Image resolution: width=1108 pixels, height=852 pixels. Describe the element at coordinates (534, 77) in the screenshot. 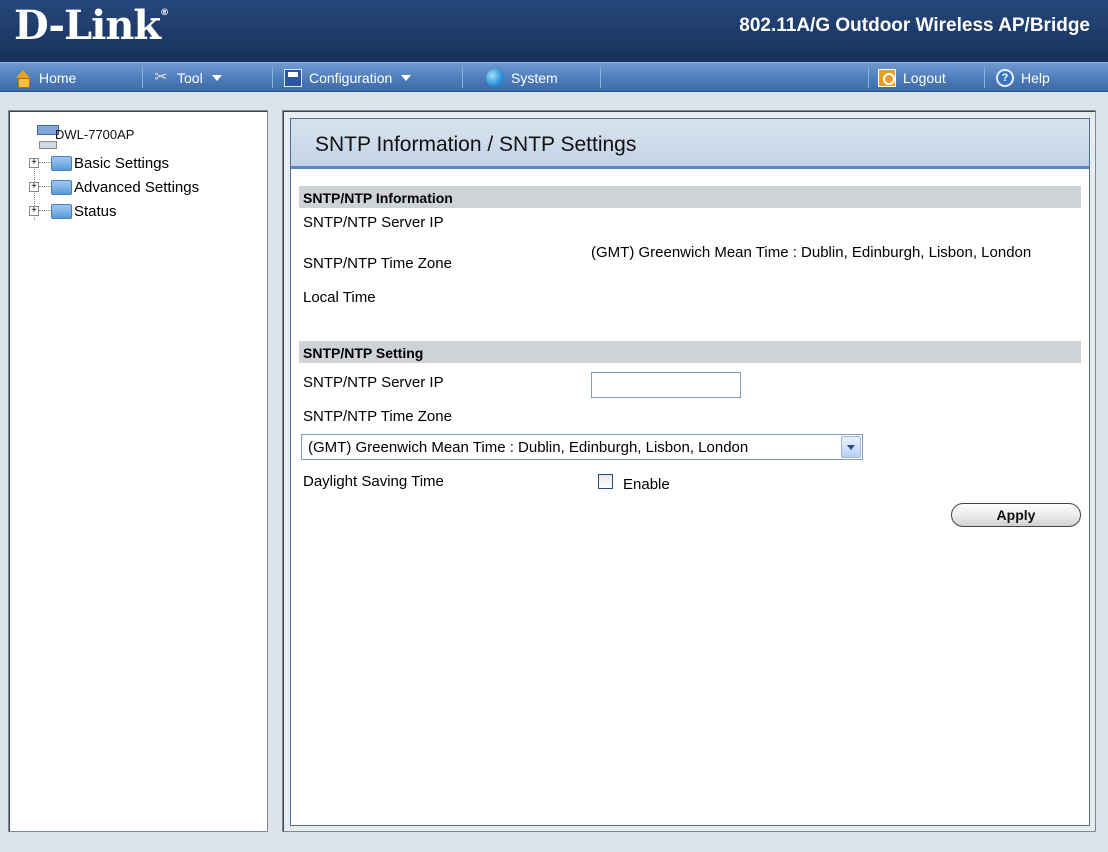

I see `system-label: System` at that location.